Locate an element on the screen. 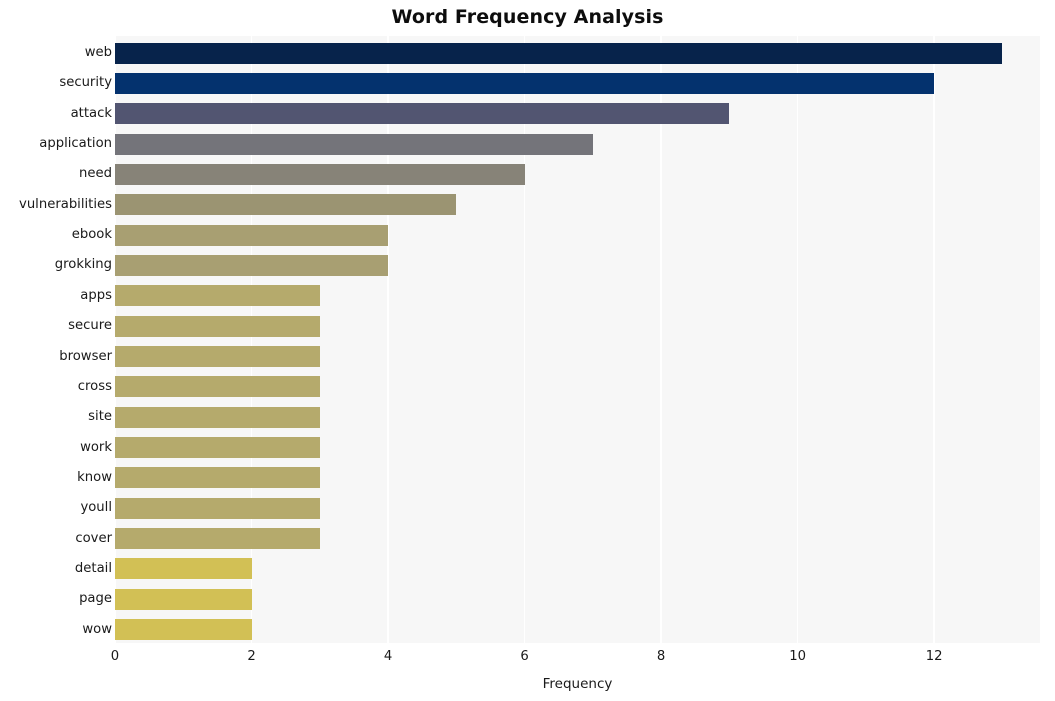  bar-wow is located at coordinates (183, 630).